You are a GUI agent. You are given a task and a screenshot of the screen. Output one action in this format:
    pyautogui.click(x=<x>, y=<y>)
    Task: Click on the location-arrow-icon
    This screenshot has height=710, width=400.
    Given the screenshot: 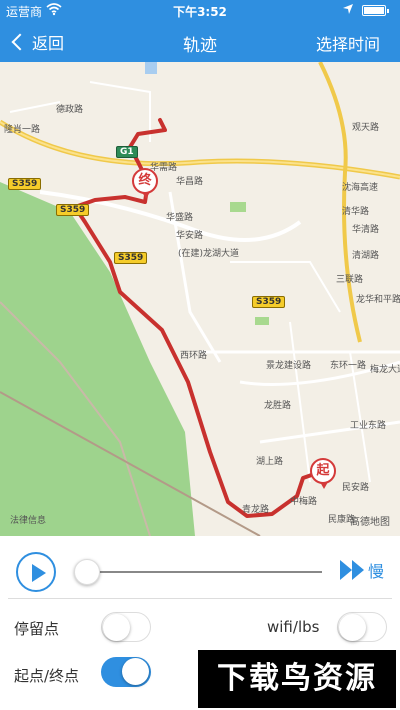 What is the action you would take?
    pyautogui.click(x=348, y=10)
    